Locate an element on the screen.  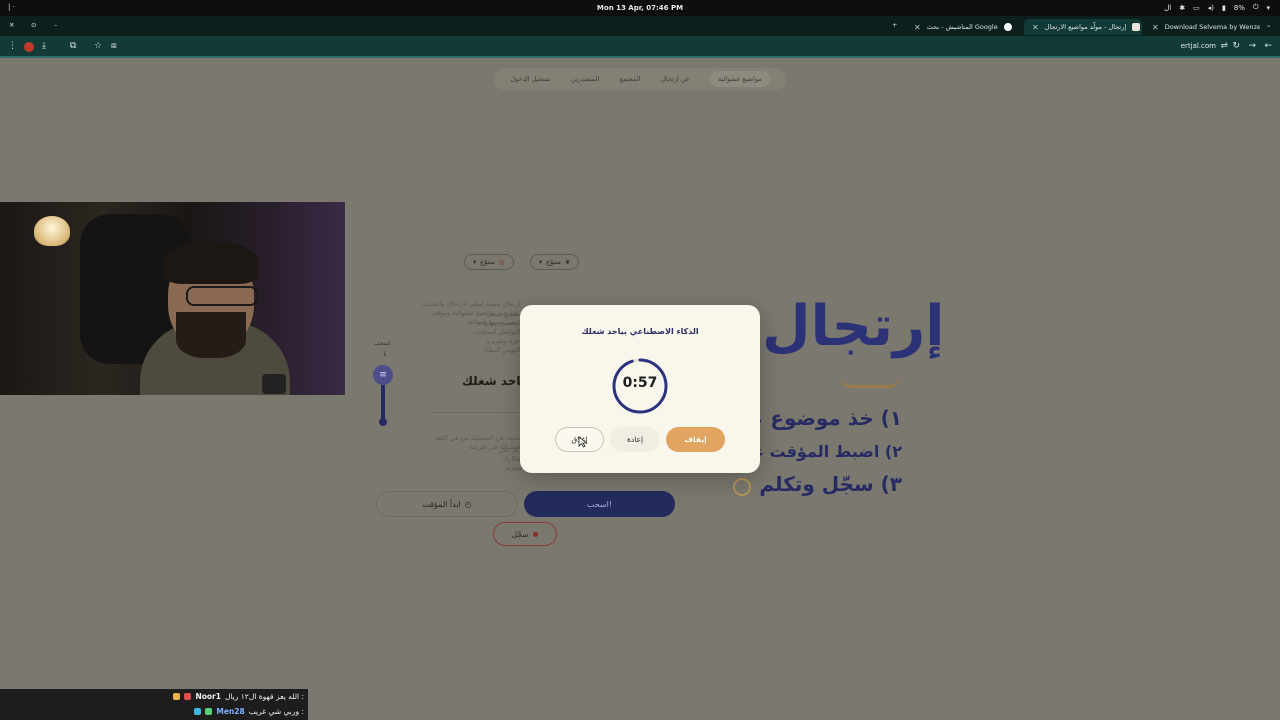
target-icon: ◎ is located at coordinates (501, 262).